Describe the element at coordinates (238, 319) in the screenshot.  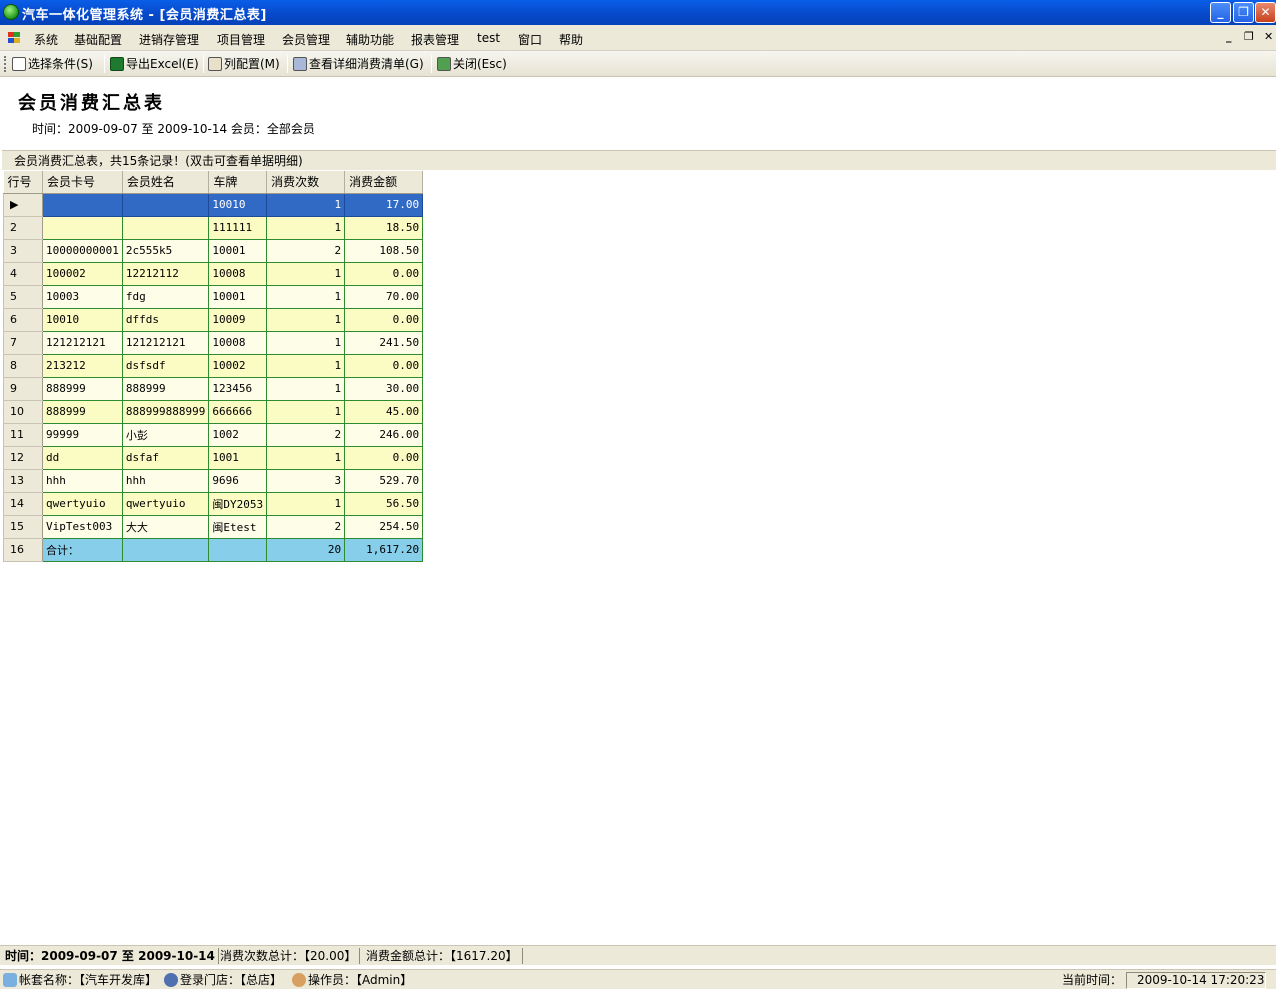
I see `cell-plate: 10009` at that location.